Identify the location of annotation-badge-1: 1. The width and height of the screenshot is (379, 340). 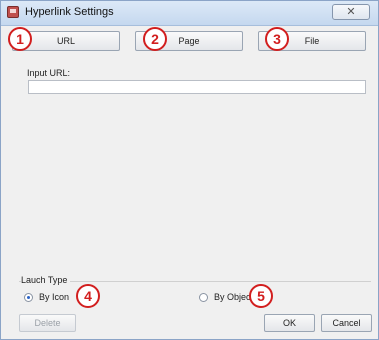
(20, 39).